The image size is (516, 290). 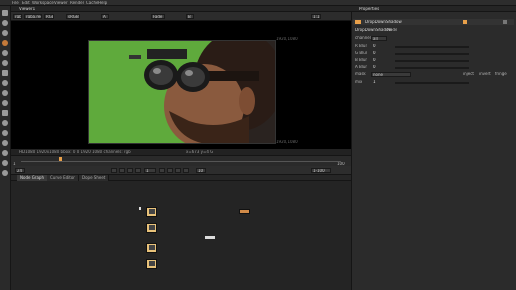 I want to click on property-label: mask, so click(x=360, y=74).